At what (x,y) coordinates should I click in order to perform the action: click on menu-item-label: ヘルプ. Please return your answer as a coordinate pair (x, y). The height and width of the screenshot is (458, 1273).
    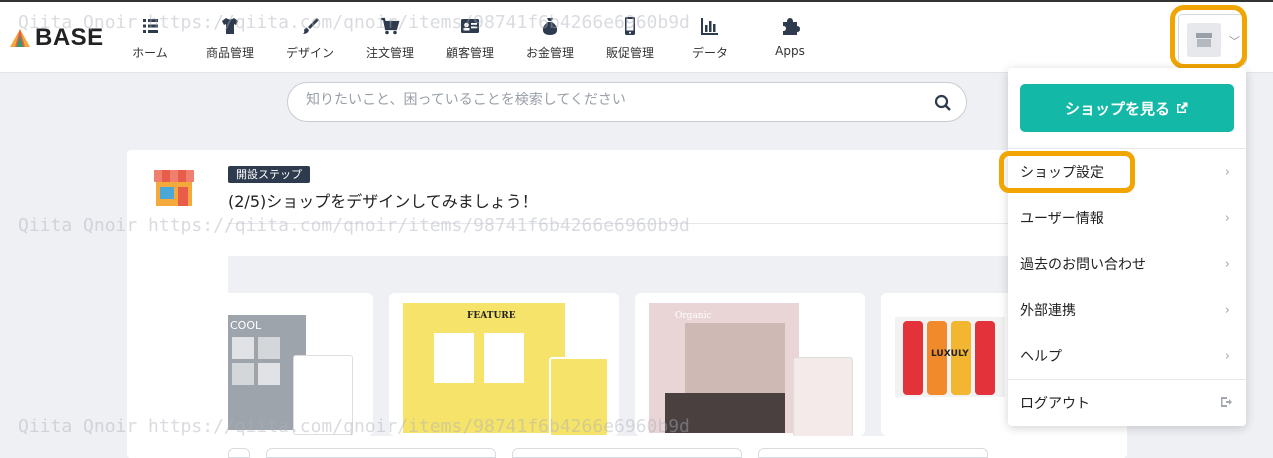
    Looking at the image, I should click on (1041, 357).